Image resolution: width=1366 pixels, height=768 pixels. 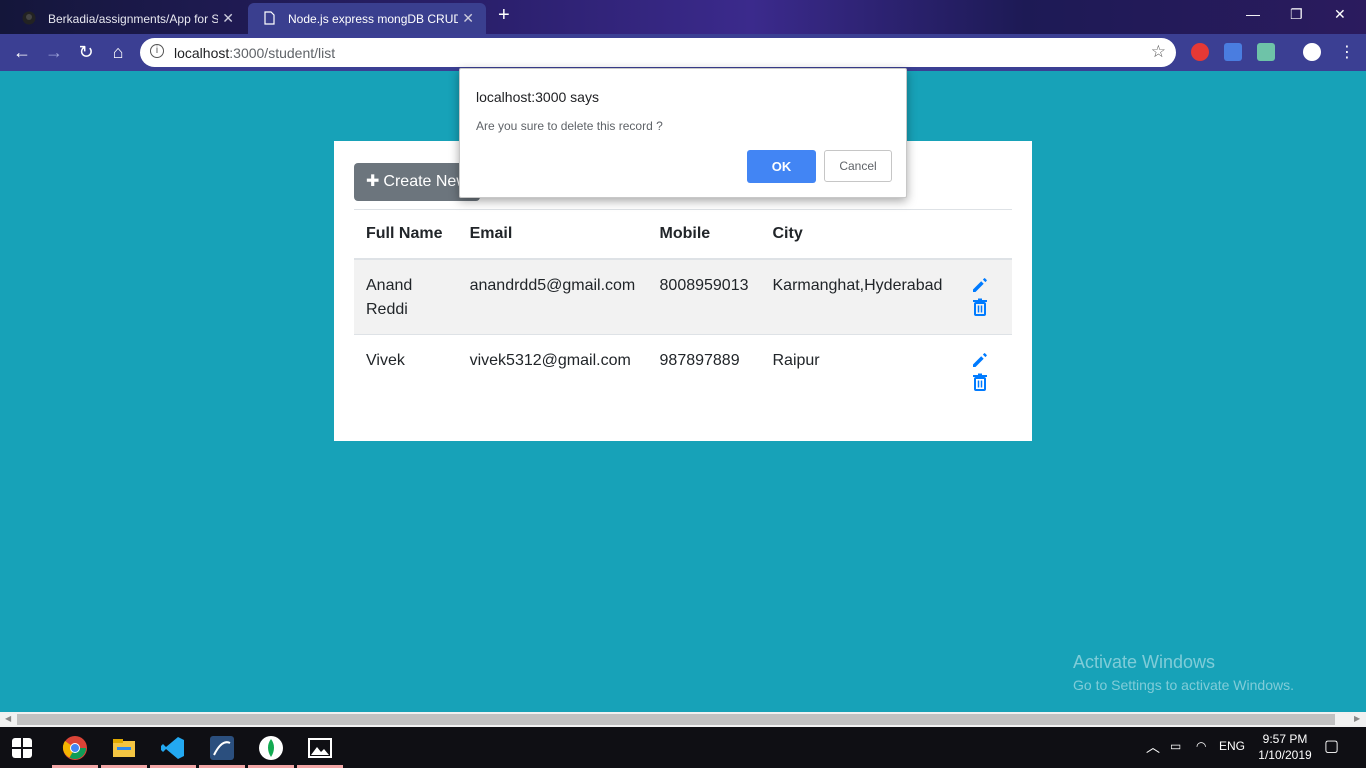 I want to click on reload-icon: ↻, so click(x=86, y=52).